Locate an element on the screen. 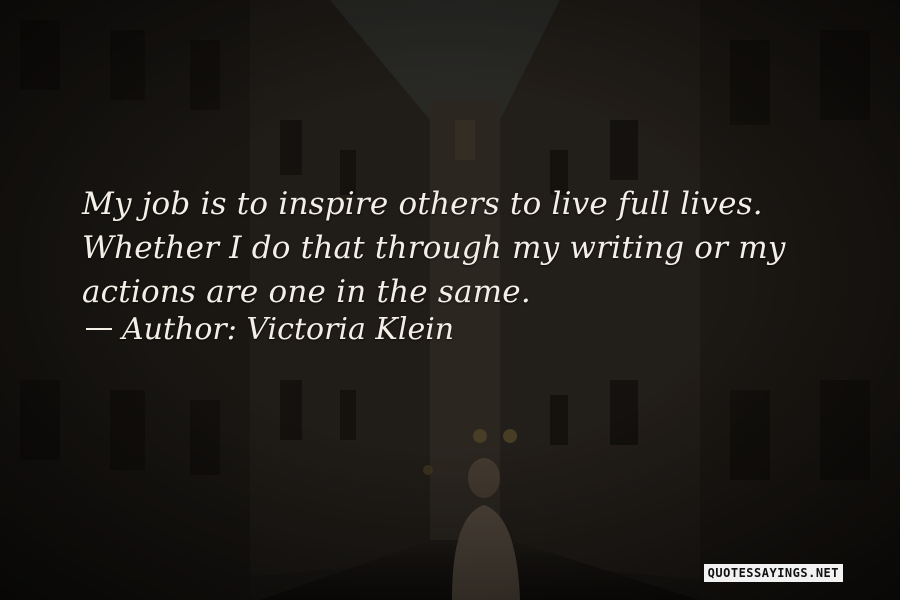 The width and height of the screenshot is (900, 600). author-dash is located at coordinates (99, 329).